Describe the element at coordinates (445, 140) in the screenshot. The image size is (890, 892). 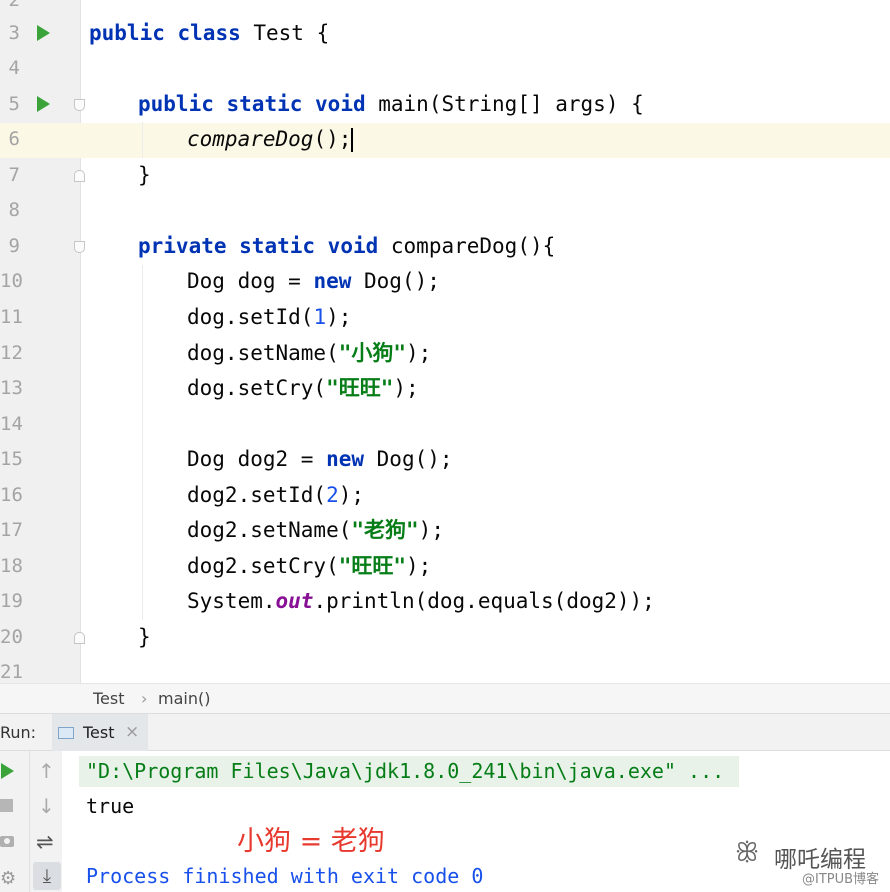
I see `current-line-highlight` at that location.